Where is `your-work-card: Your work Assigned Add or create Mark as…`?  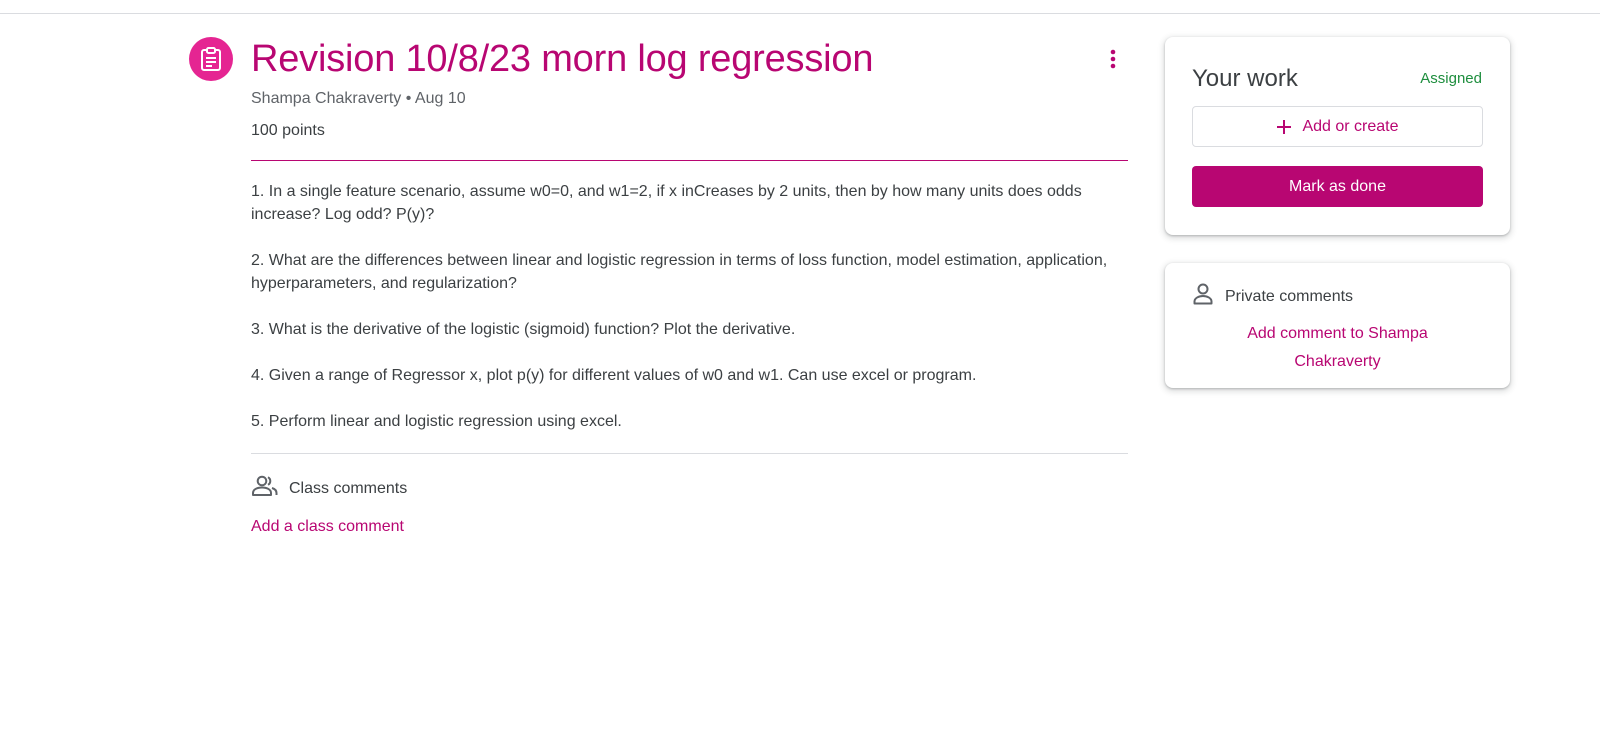
your-work-card: Your work Assigned Add or create Mark as… is located at coordinates (1337, 136).